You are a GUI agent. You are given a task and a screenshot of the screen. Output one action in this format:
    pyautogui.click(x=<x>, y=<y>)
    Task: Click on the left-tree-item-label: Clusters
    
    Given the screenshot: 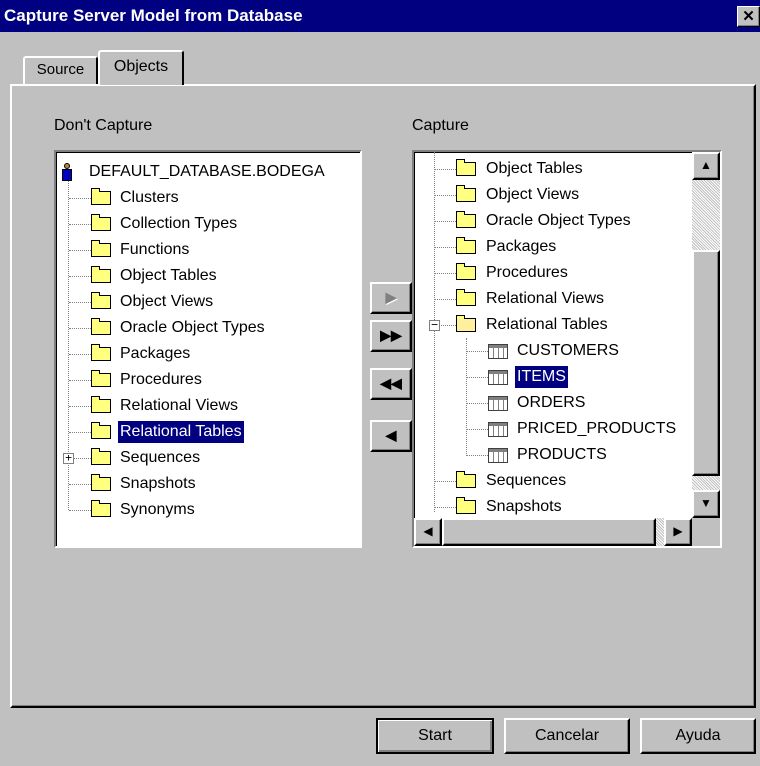 What is the action you would take?
    pyautogui.click(x=149, y=197)
    